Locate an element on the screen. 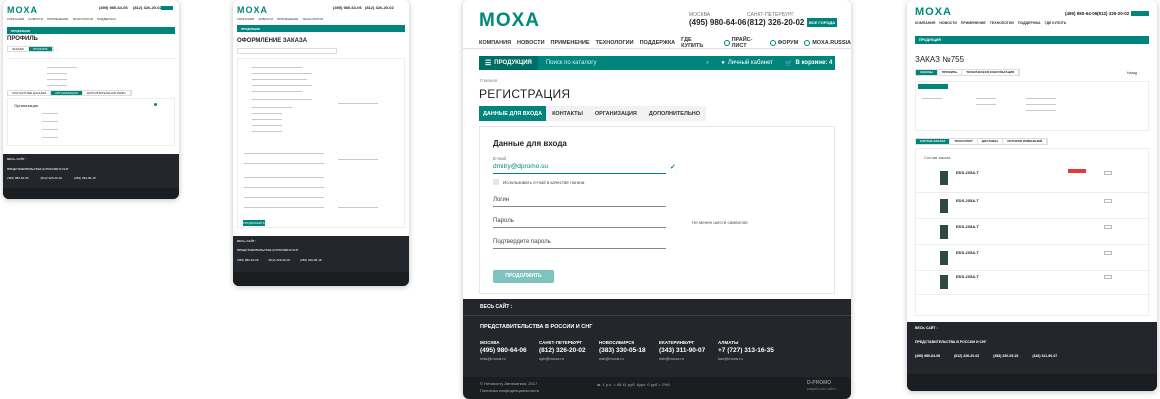 The image size is (1160, 399). subtab-composition: СОСТАВ ЗАКАЗА is located at coordinates (933, 141).